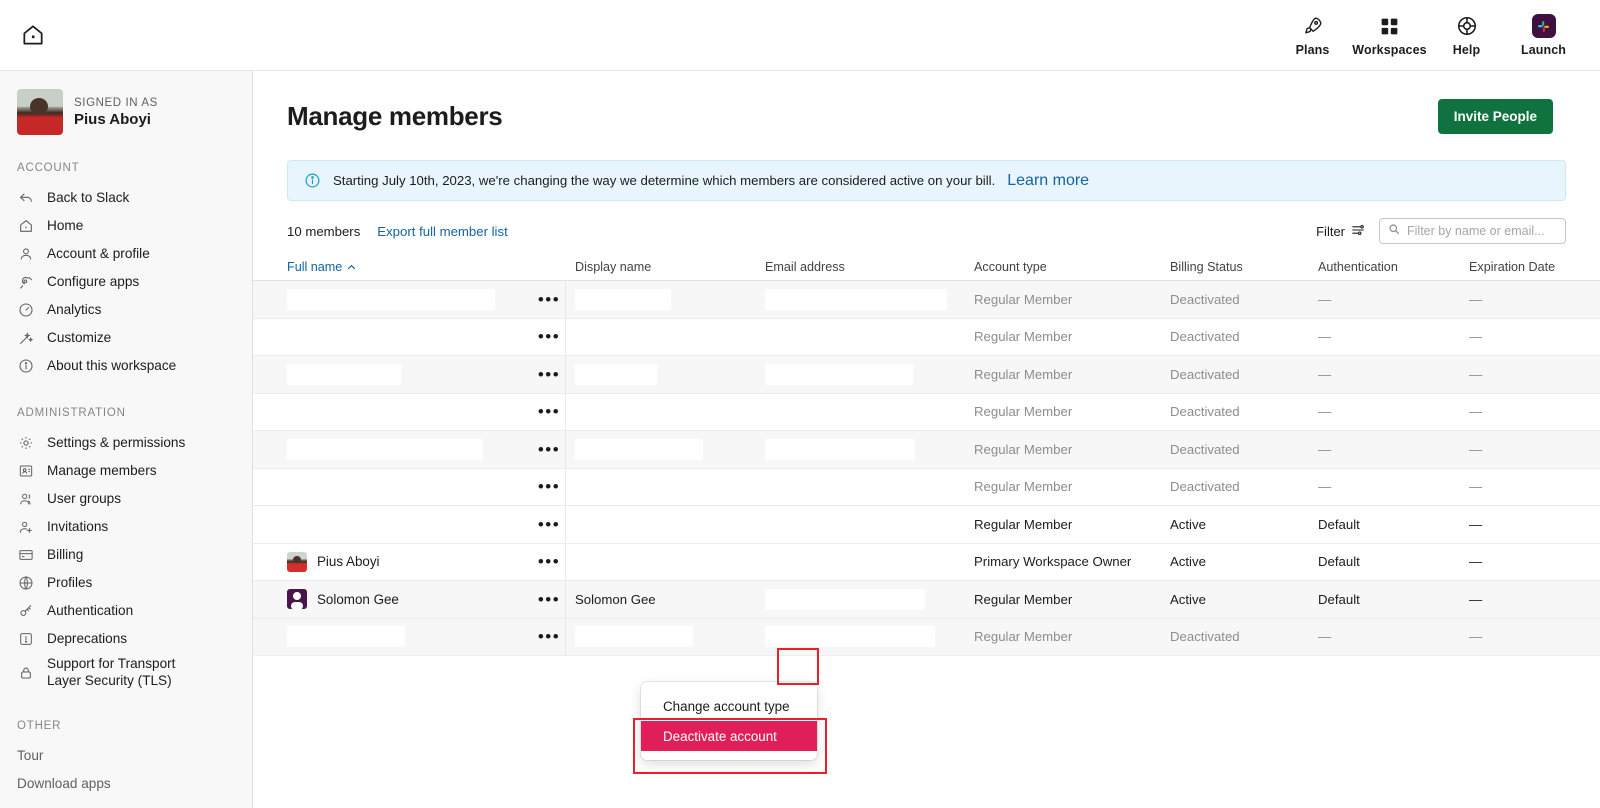 The width and height of the screenshot is (1600, 808). I want to click on sliders-icon, so click(1358, 231).